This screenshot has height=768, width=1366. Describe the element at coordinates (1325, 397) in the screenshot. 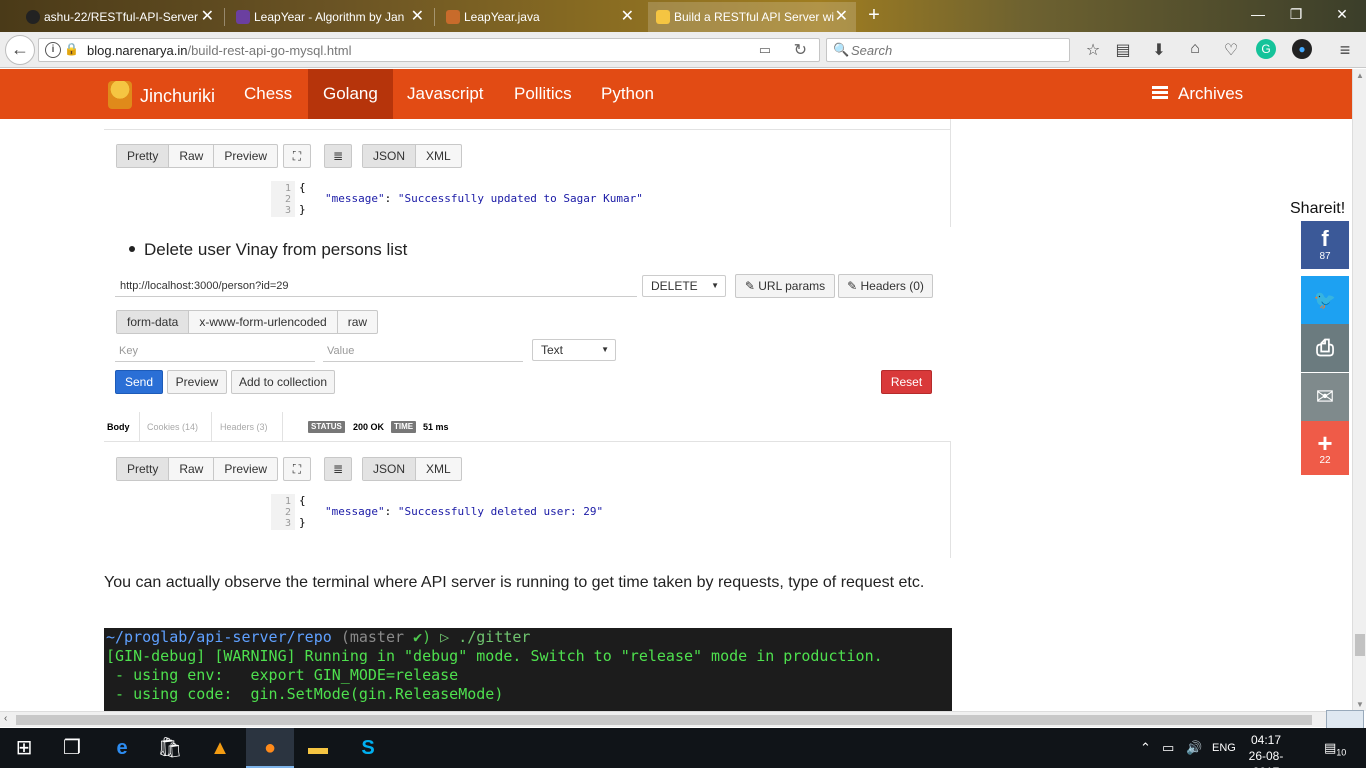

I see `email-share-button: ✉` at that location.